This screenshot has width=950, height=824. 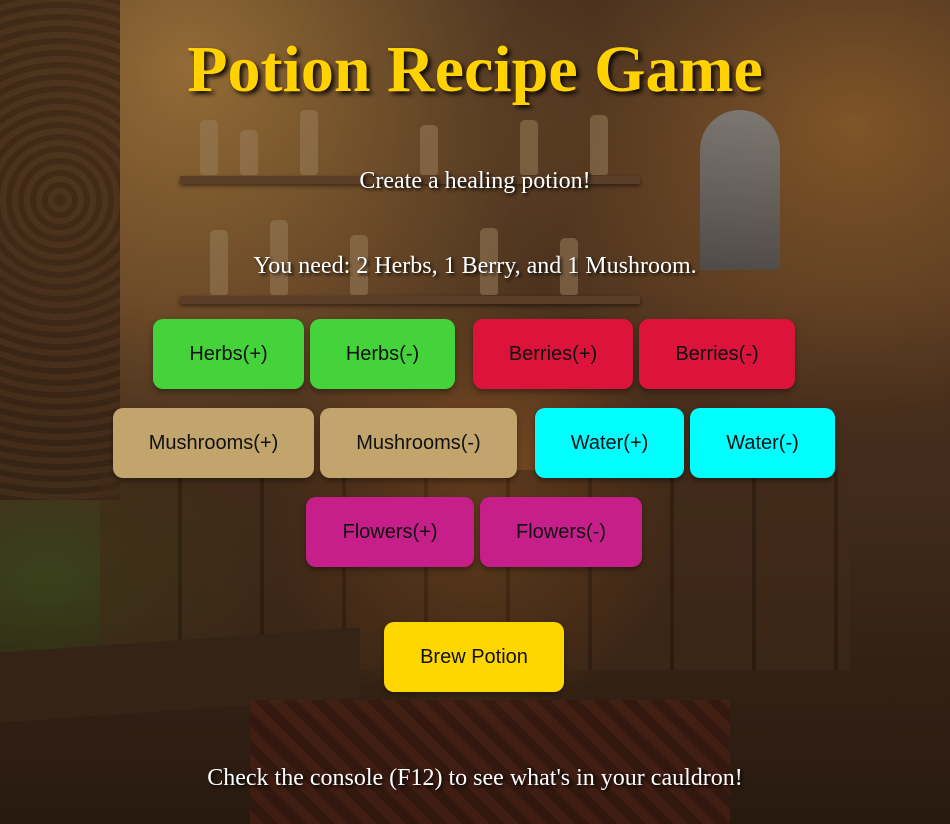 I want to click on flowers-remove-button: Flowers(-), so click(x=561, y=532).